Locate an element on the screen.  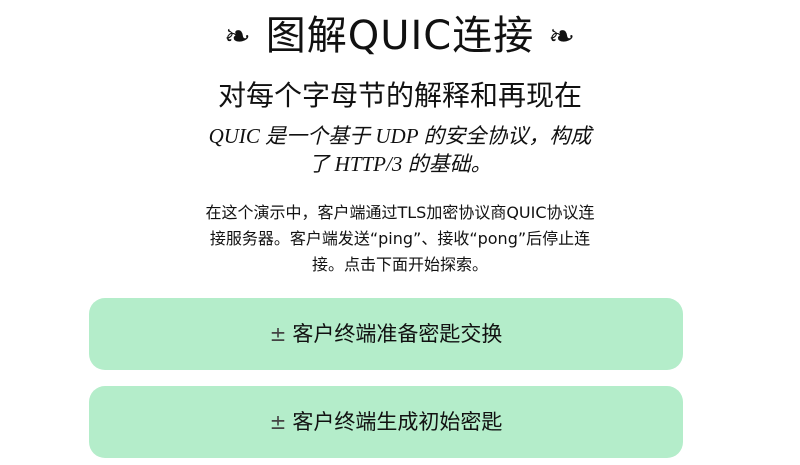
step-label: 客户终端生成初始密匙 is located at coordinates (397, 422).